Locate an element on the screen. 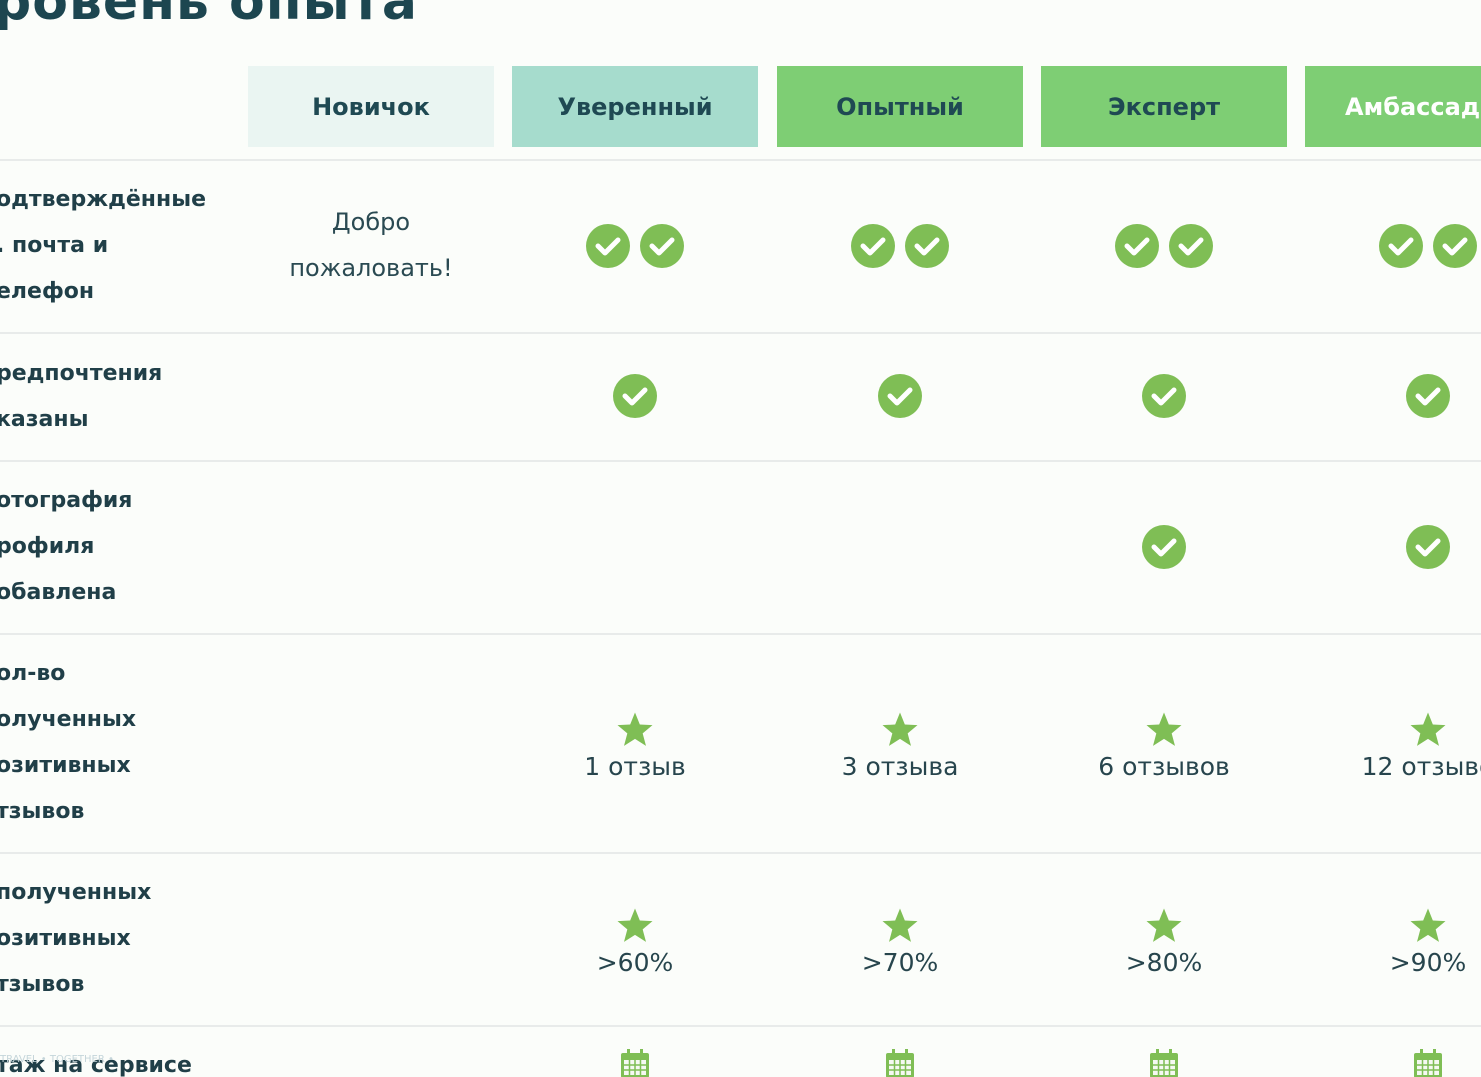 The height and width of the screenshot is (1077, 1481). row-label-confirmed-contacts: одтверждённые . почта и елефон is located at coordinates (108, 246).